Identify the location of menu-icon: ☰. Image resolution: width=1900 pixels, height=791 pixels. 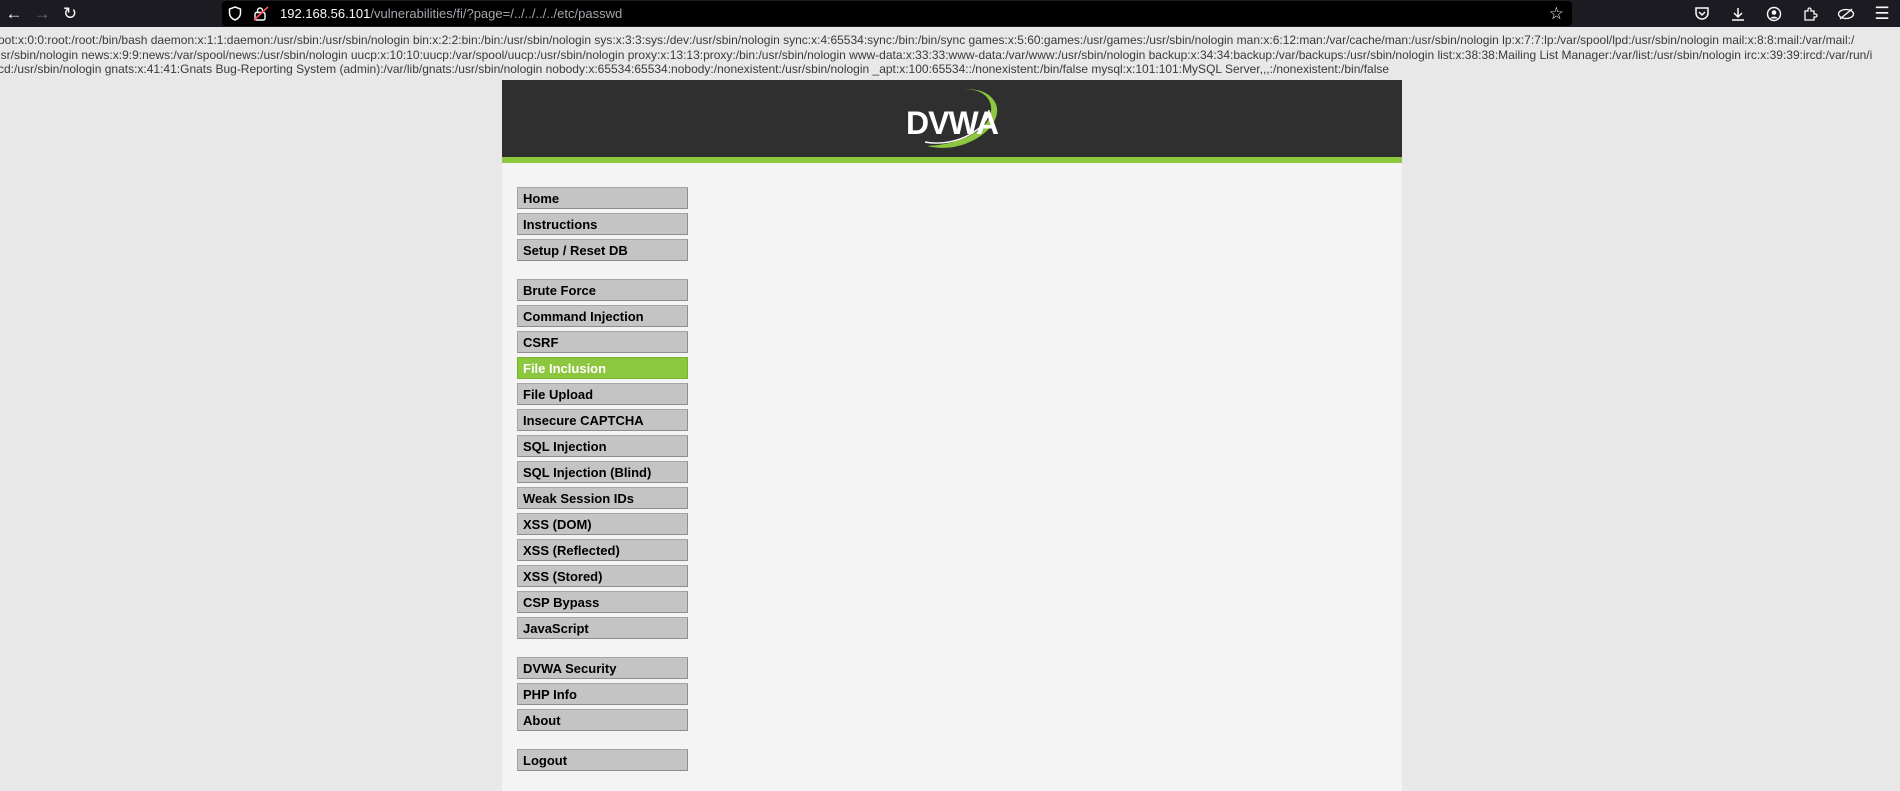
(1882, 13).